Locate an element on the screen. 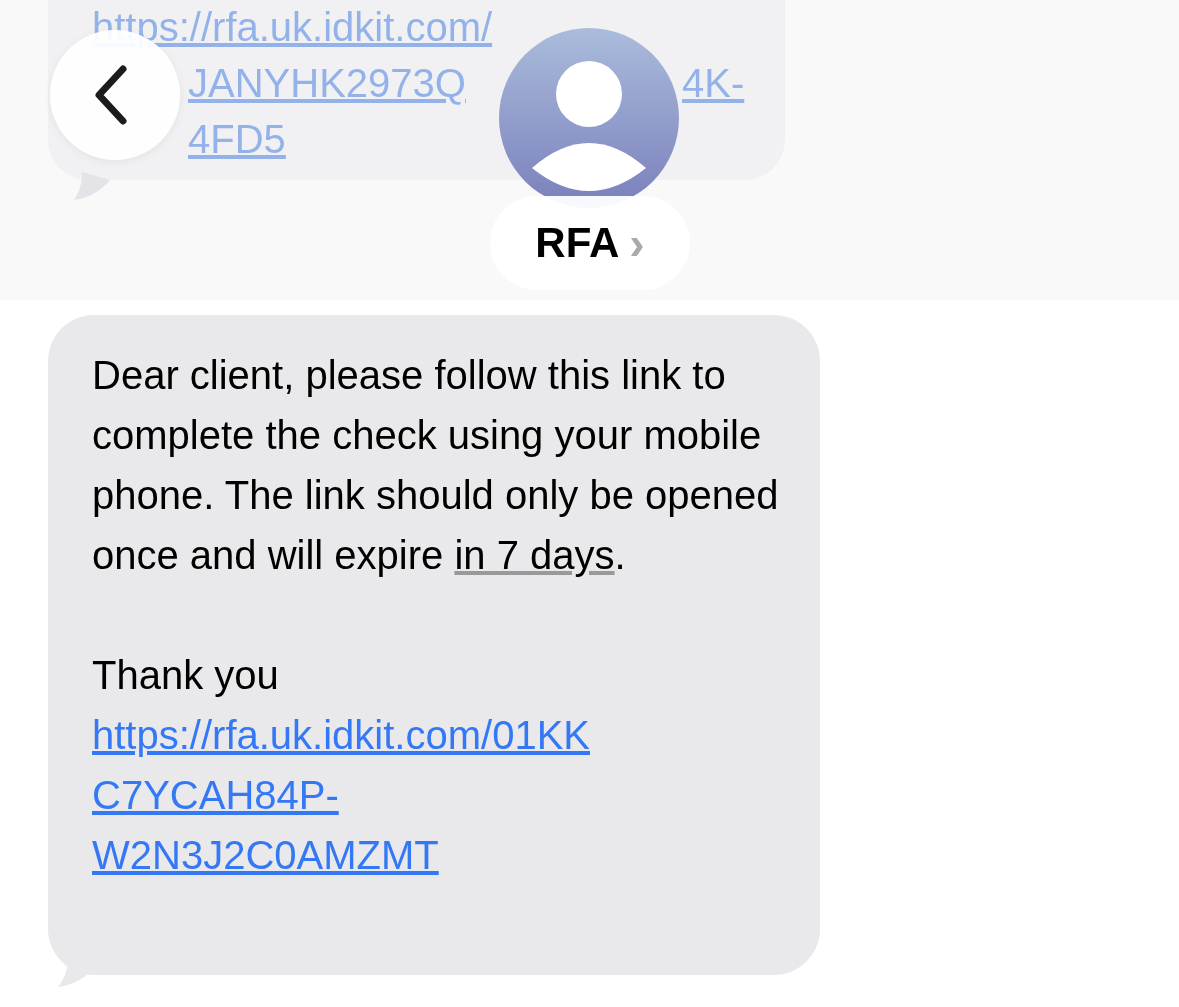  message-closing: Thank you is located at coordinates (186, 675).